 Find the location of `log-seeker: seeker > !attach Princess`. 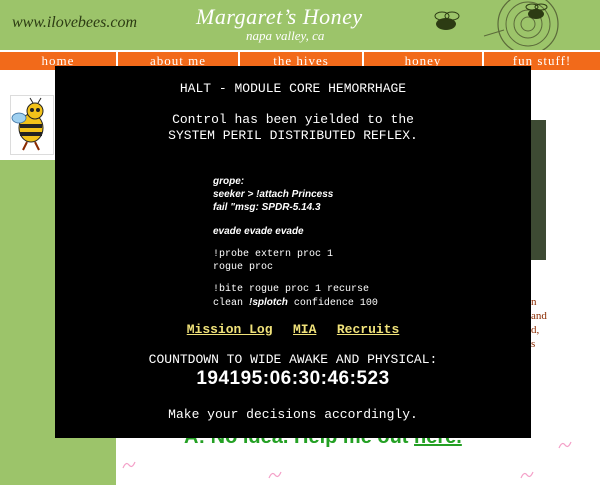

log-seeker: seeker > !attach Princess is located at coordinates (273, 194).